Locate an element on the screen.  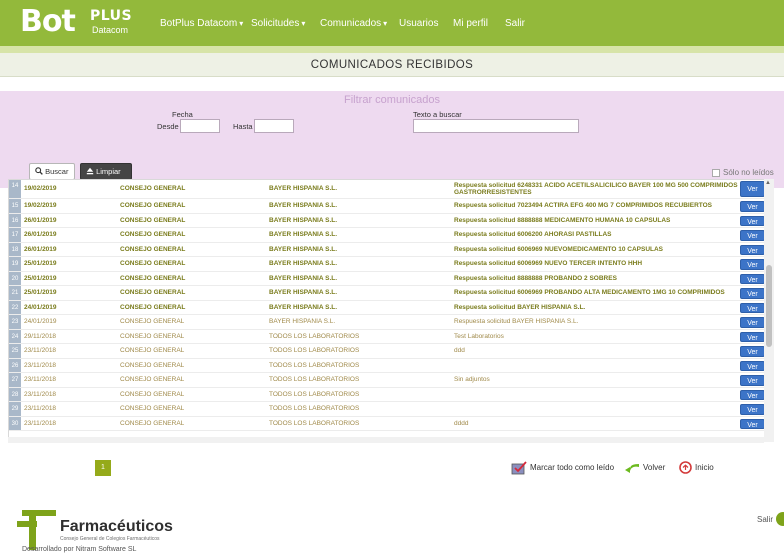
nav-item-mi-perfil: Mi perfil is located at coordinates (470, 24).